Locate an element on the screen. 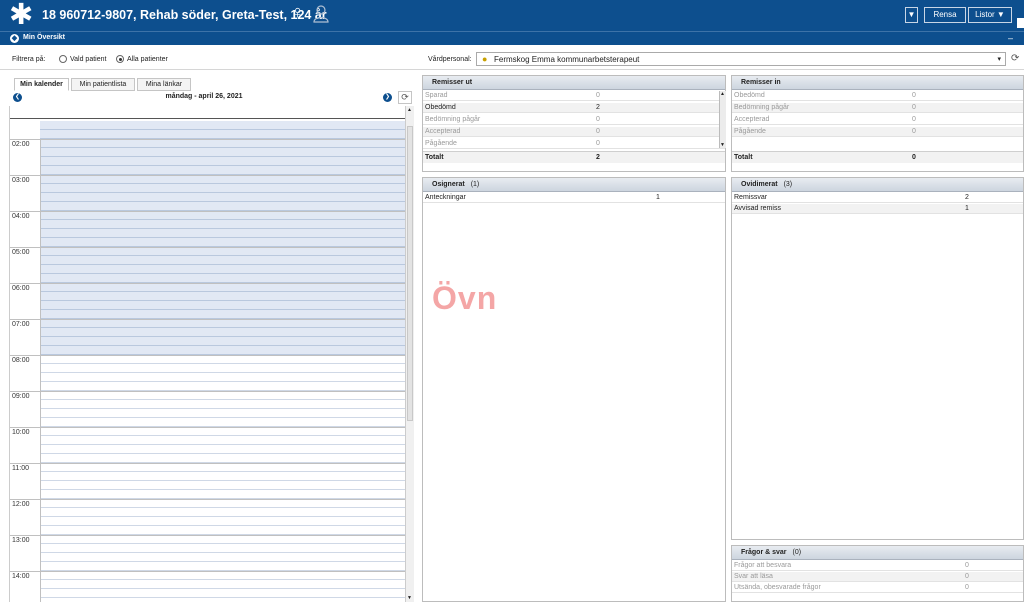 This screenshot has height=602, width=1024. calendar-hour-block: 07:00 is located at coordinates (207, 337).